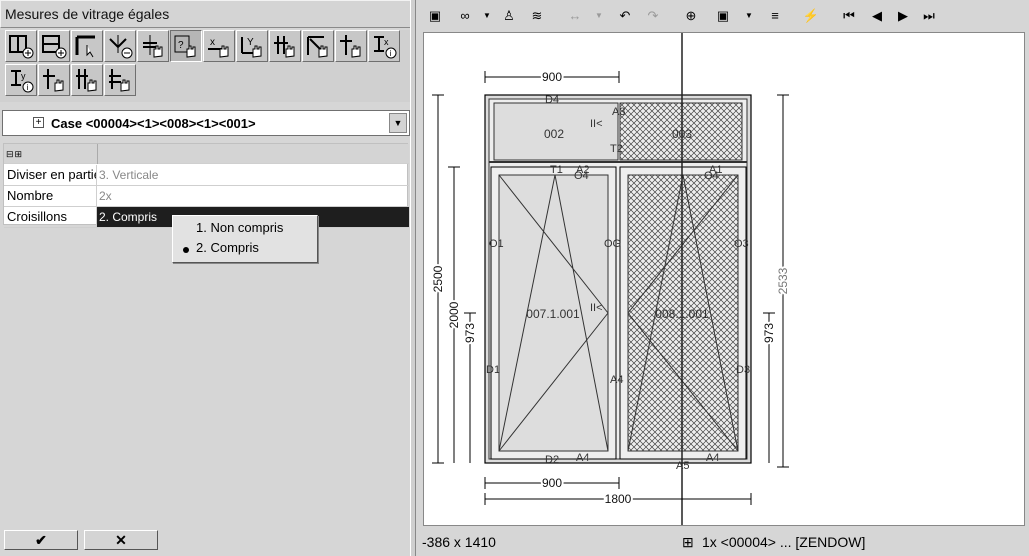 The image size is (1029, 556). Describe the element at coordinates (240, 227) in the screenshot. I see `option-label: 1. Non compris` at that location.